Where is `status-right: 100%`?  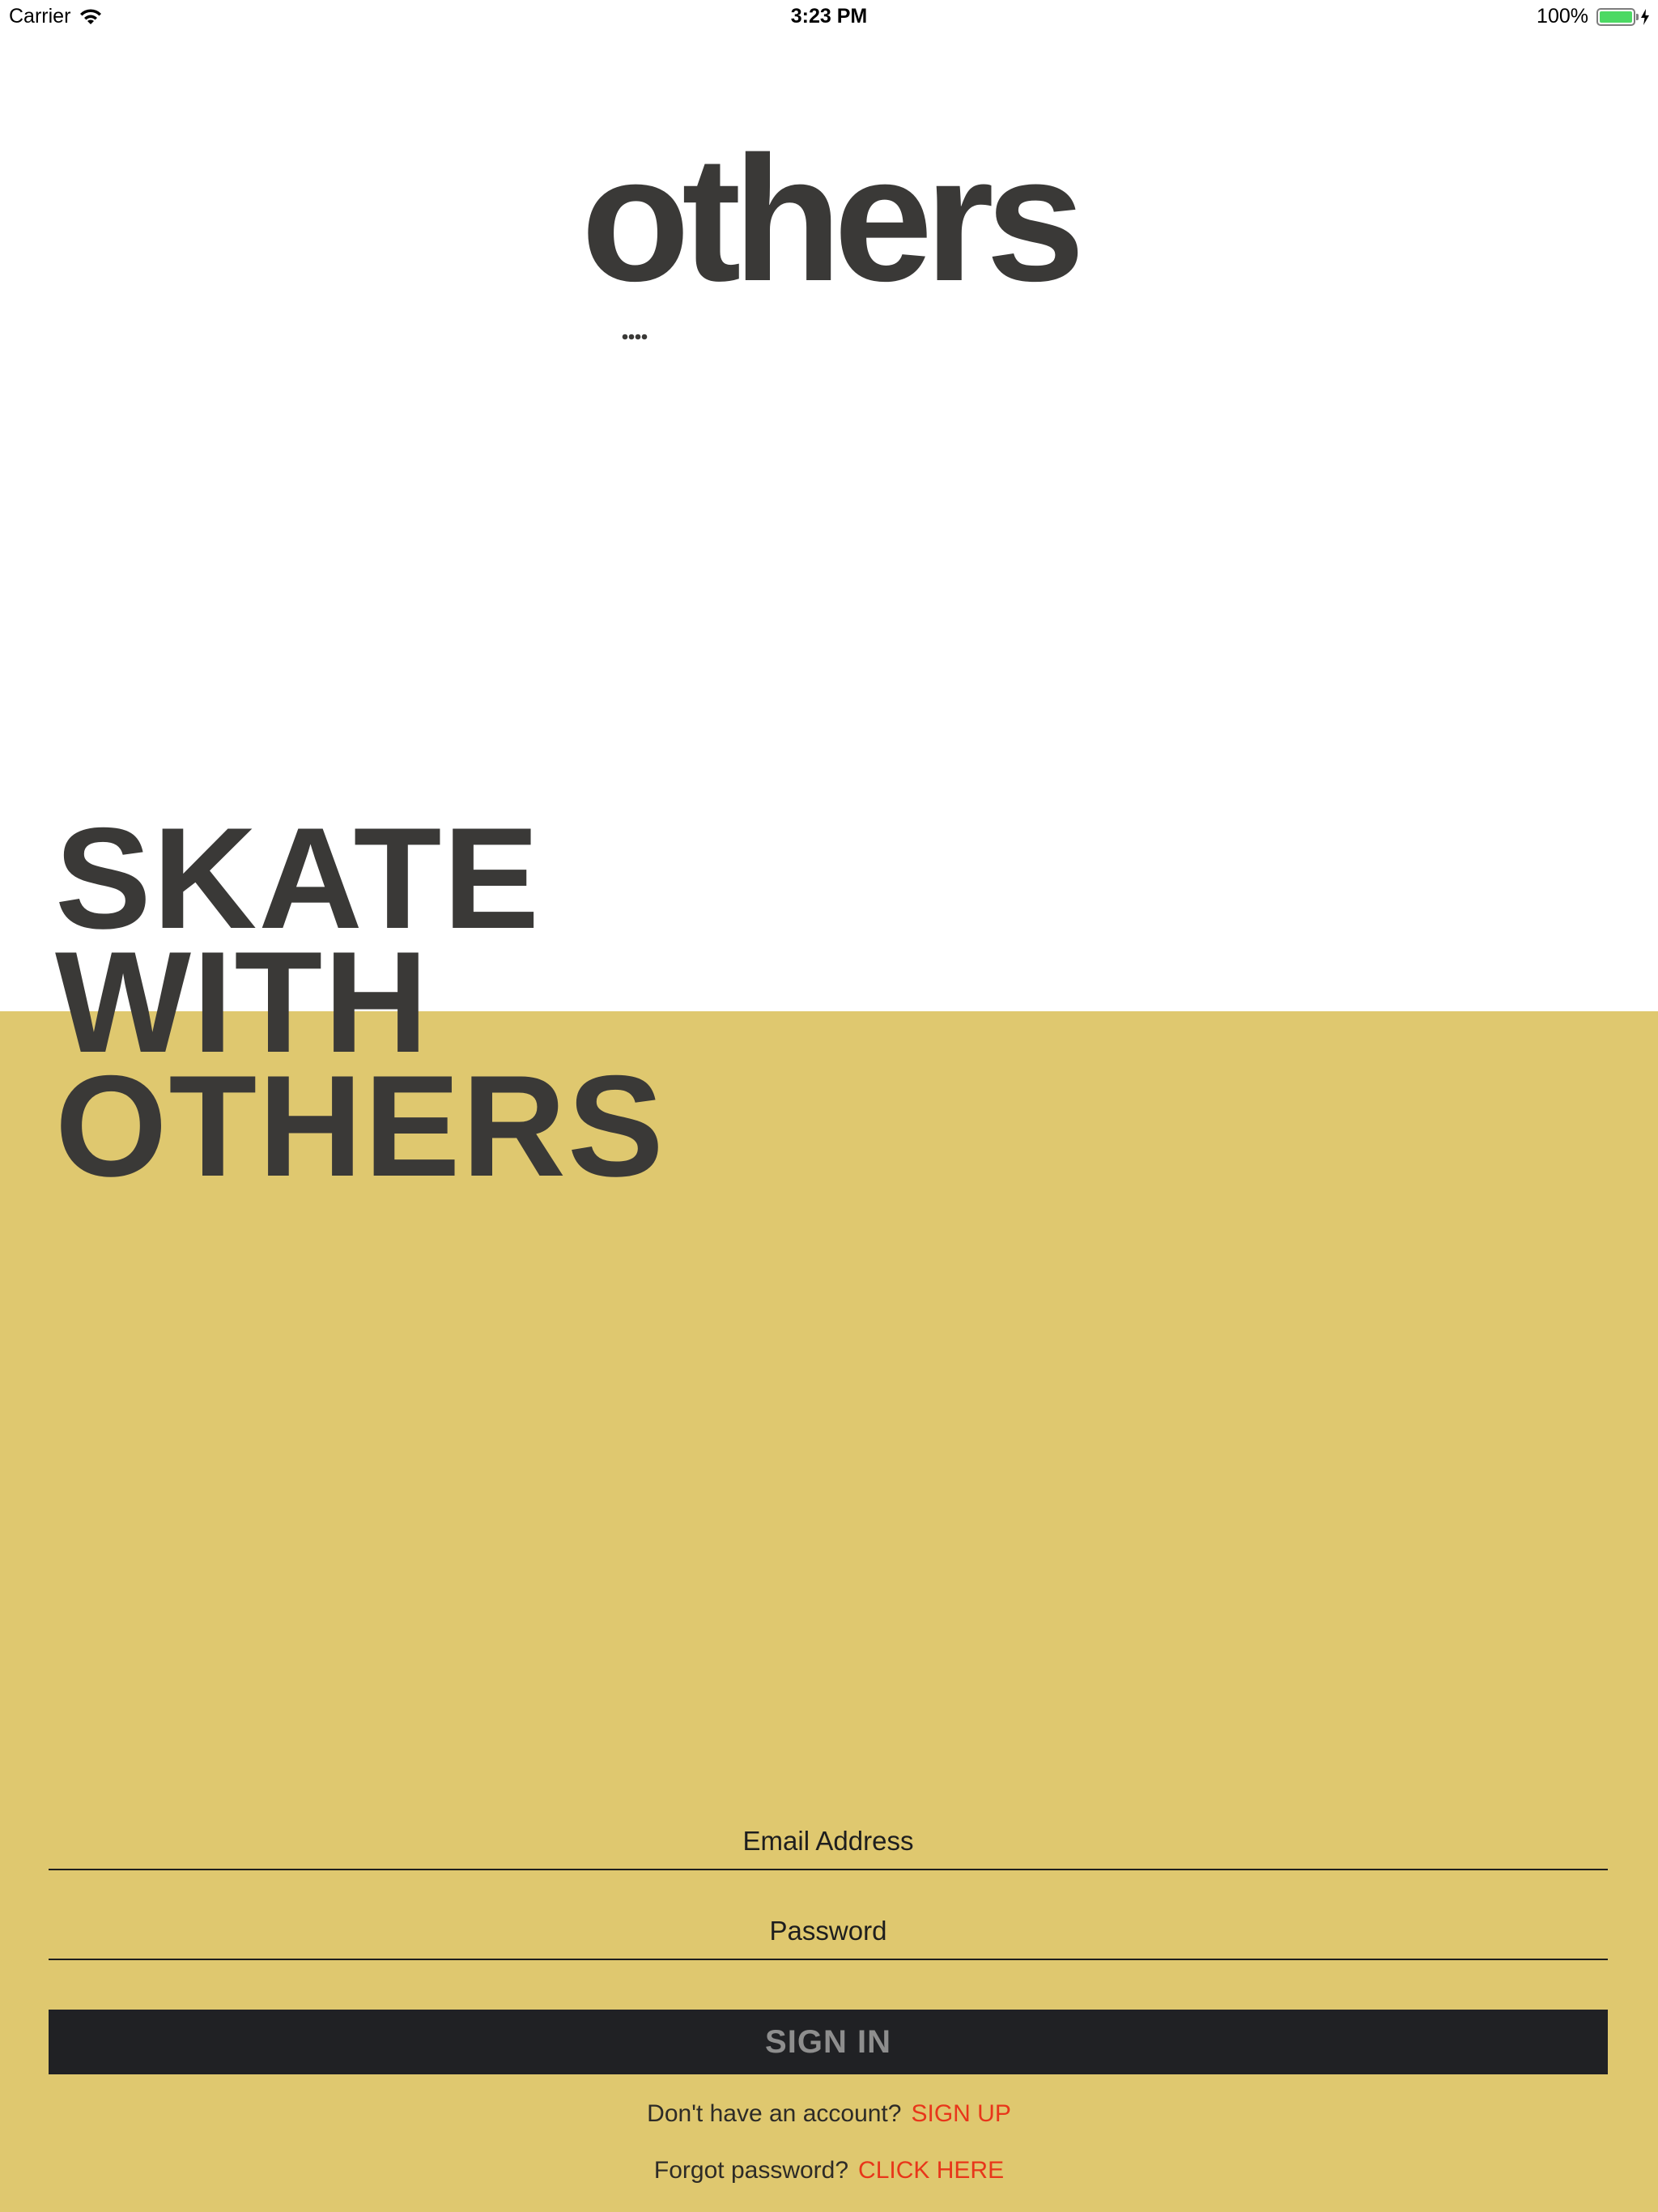 status-right: 100% is located at coordinates (1593, 16).